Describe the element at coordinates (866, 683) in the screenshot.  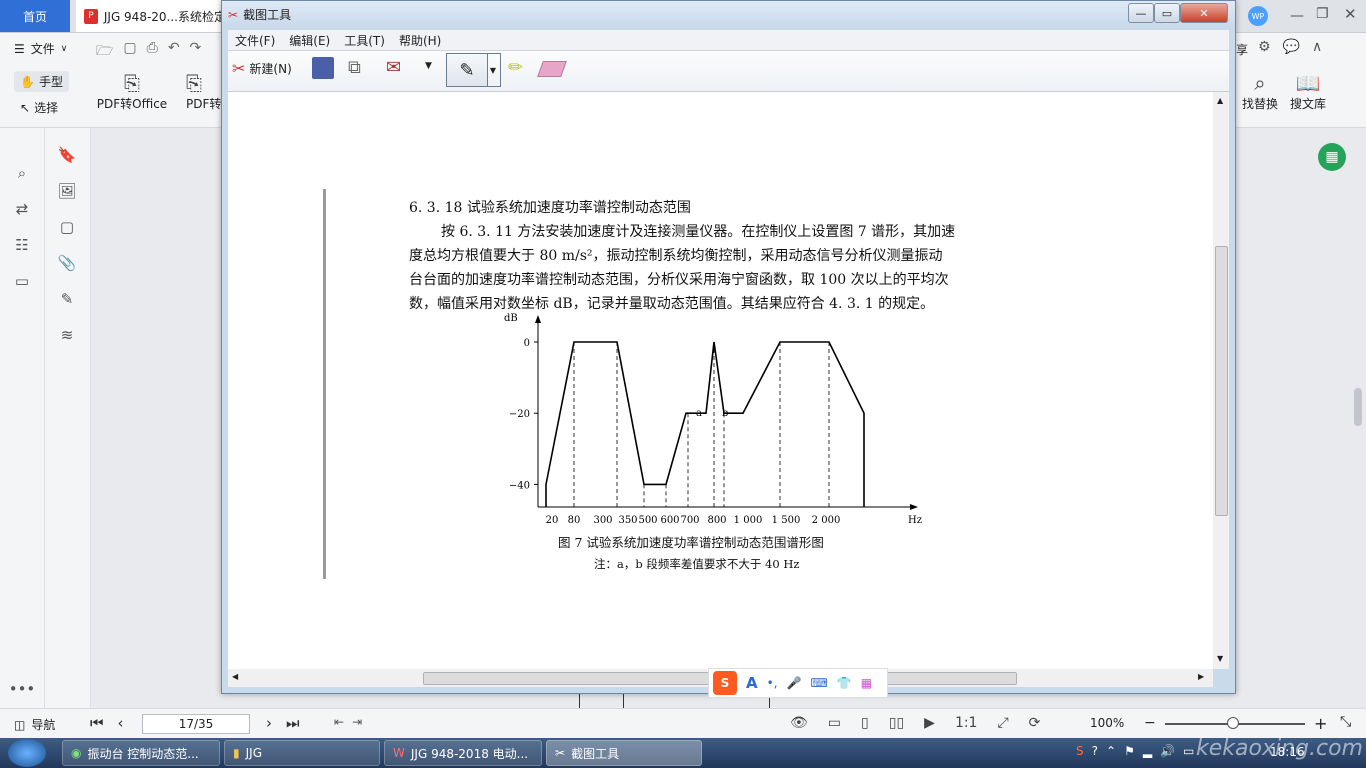
I see `ime-apps-icon: ▦` at that location.